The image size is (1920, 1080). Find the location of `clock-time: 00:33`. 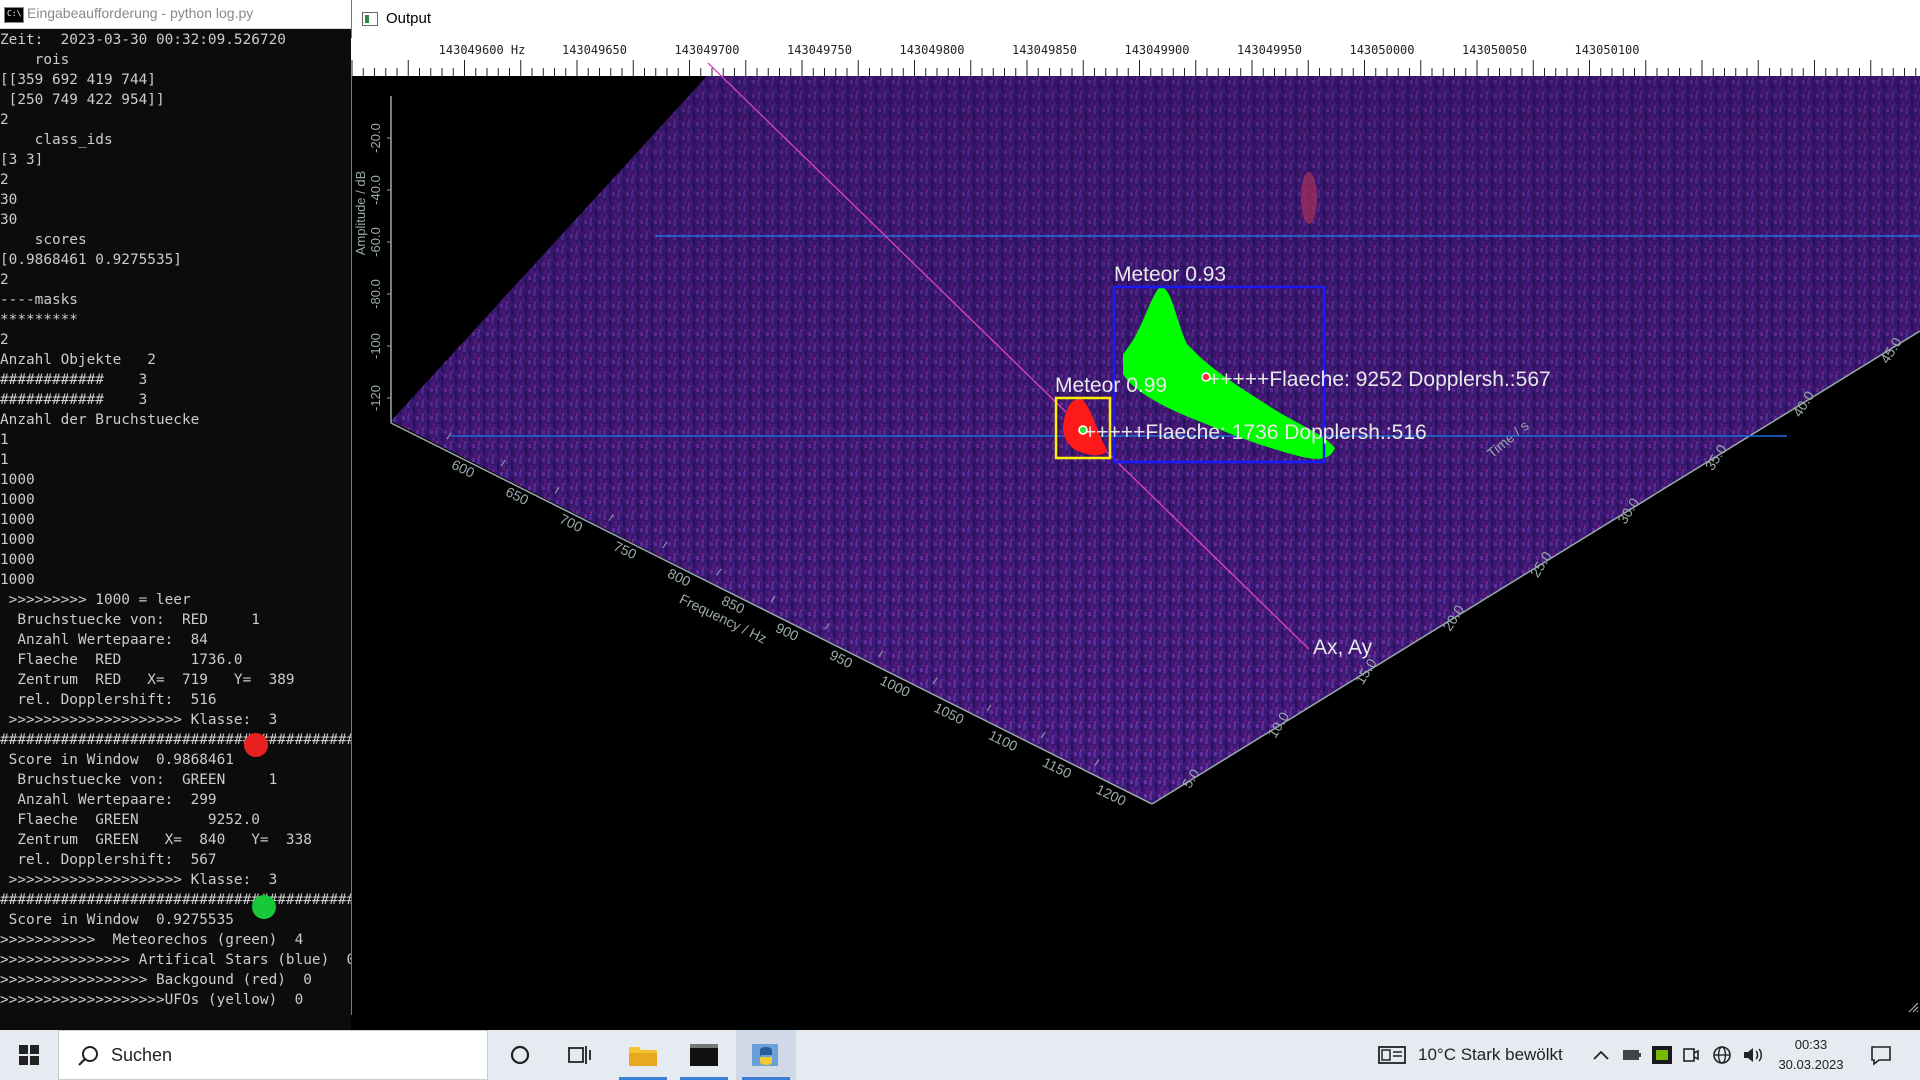

clock-time: 00:33 is located at coordinates (1811, 1044).